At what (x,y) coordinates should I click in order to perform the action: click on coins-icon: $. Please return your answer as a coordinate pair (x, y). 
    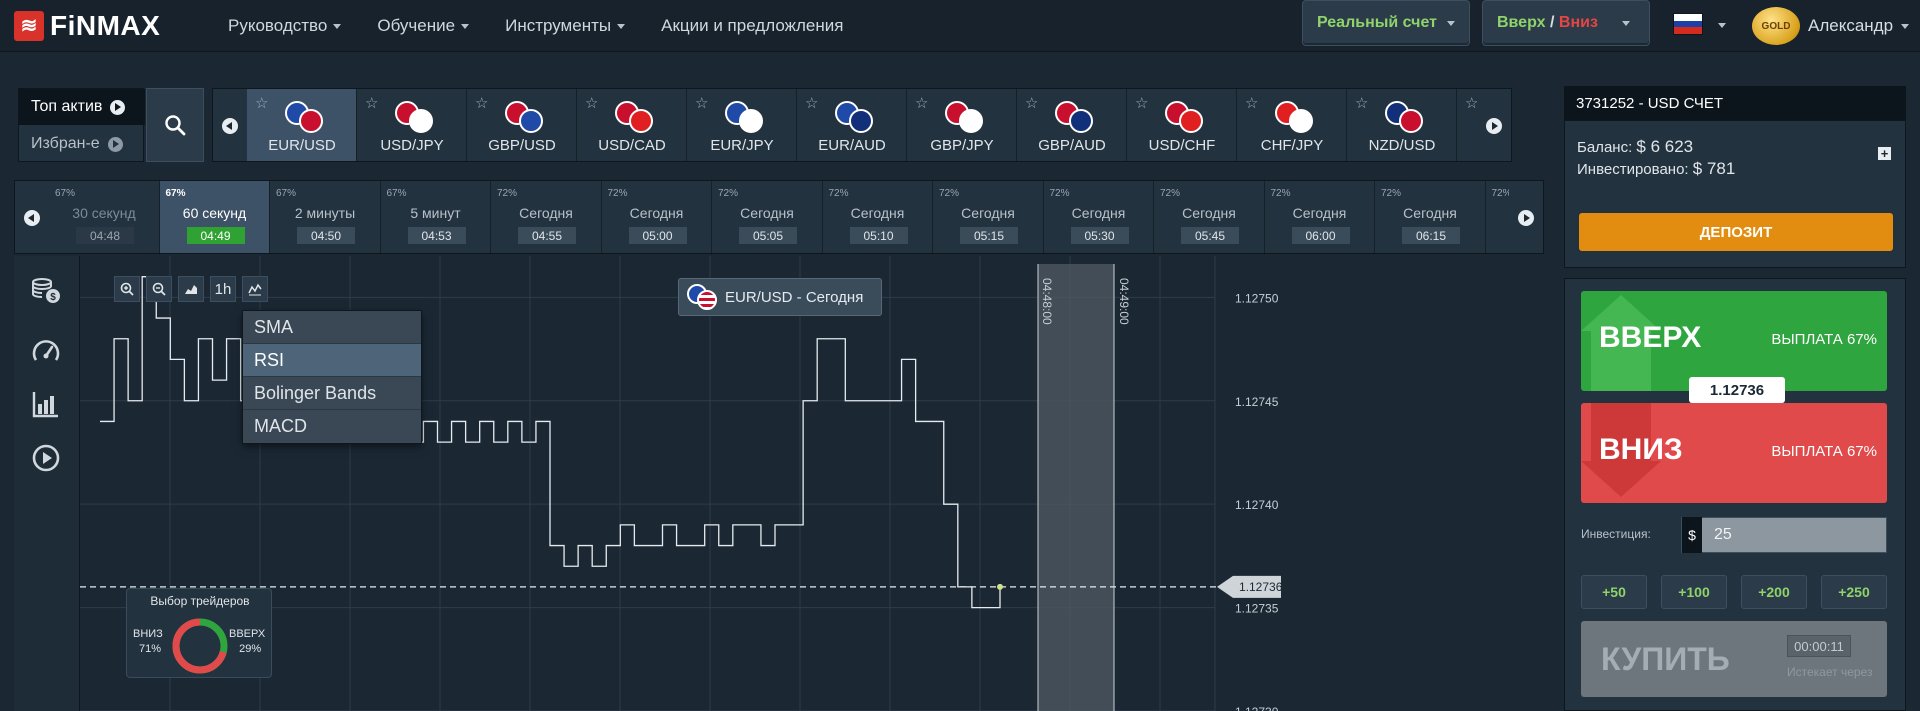
    Looking at the image, I should click on (46, 290).